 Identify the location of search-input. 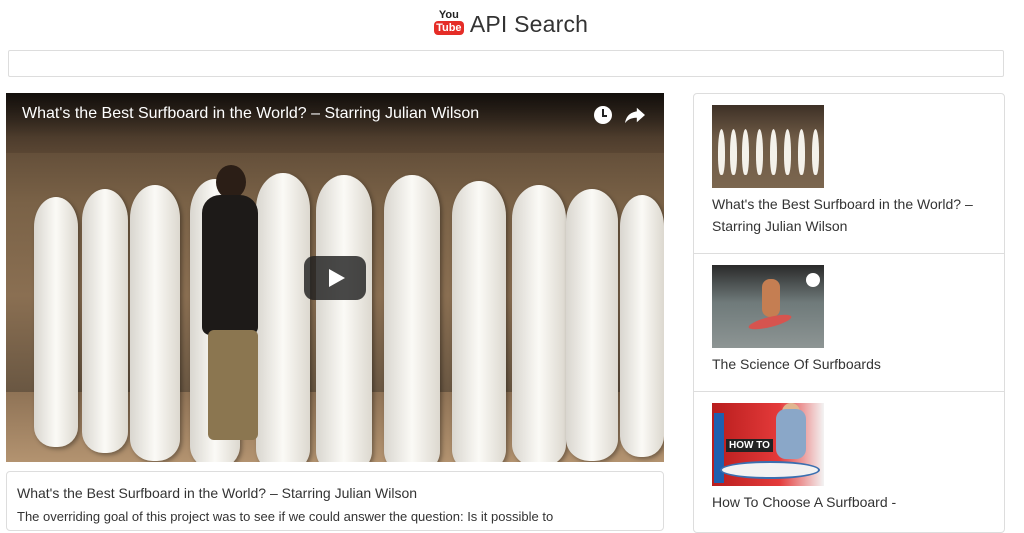
(506, 63).